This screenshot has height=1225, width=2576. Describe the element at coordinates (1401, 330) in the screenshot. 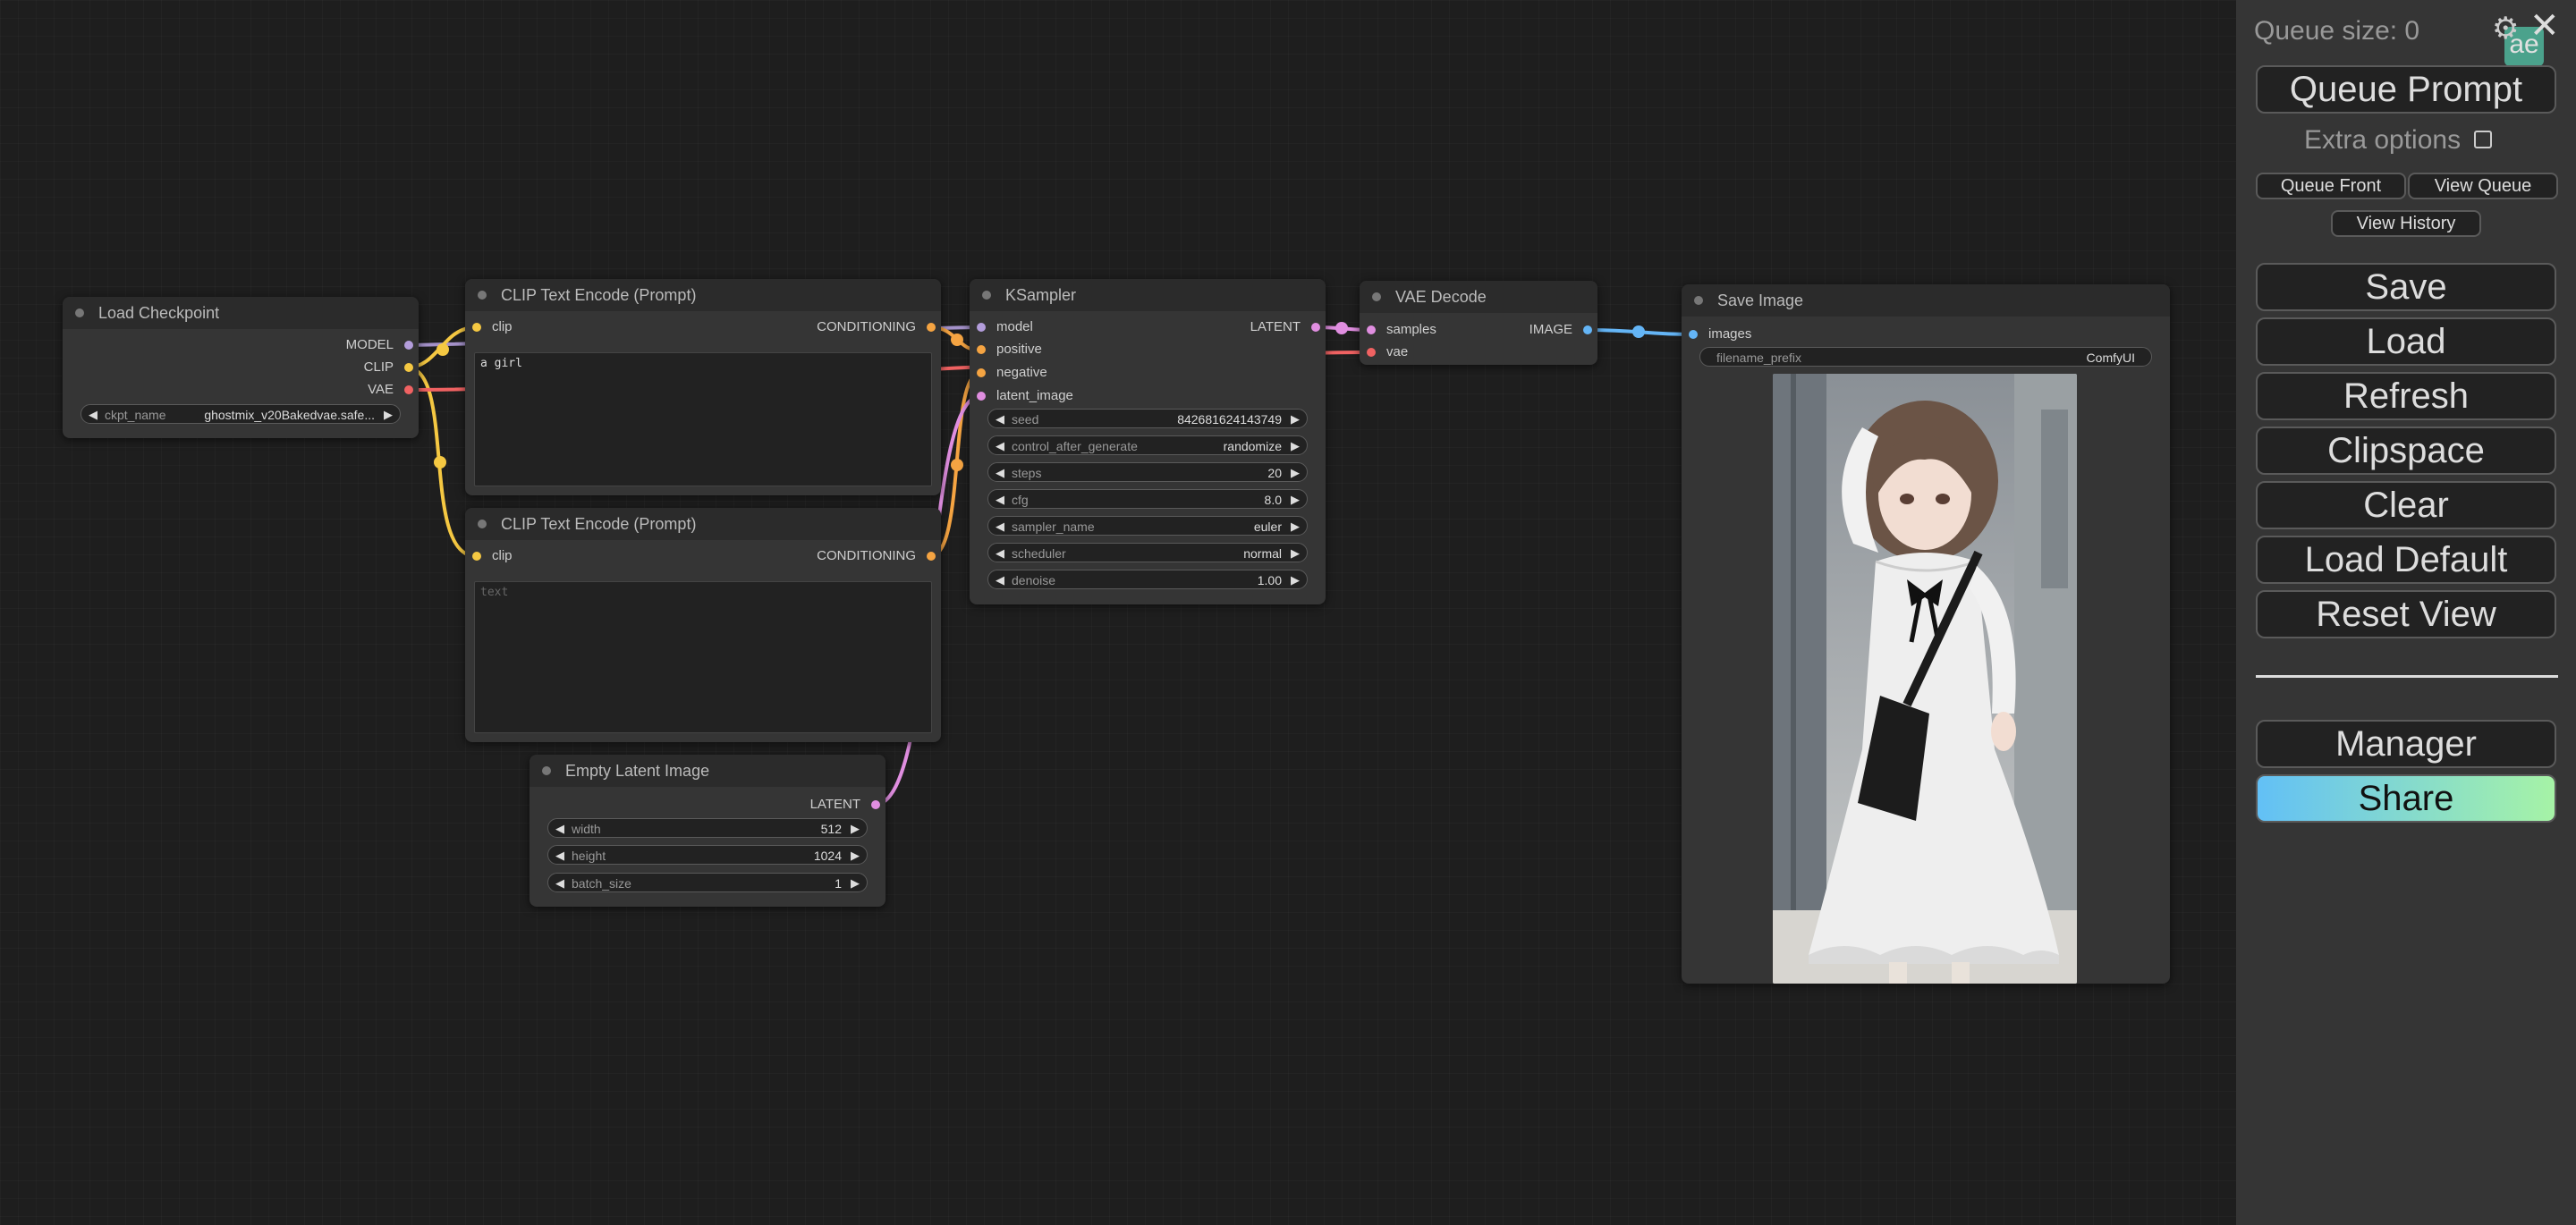

I see `input-samples: samples` at that location.